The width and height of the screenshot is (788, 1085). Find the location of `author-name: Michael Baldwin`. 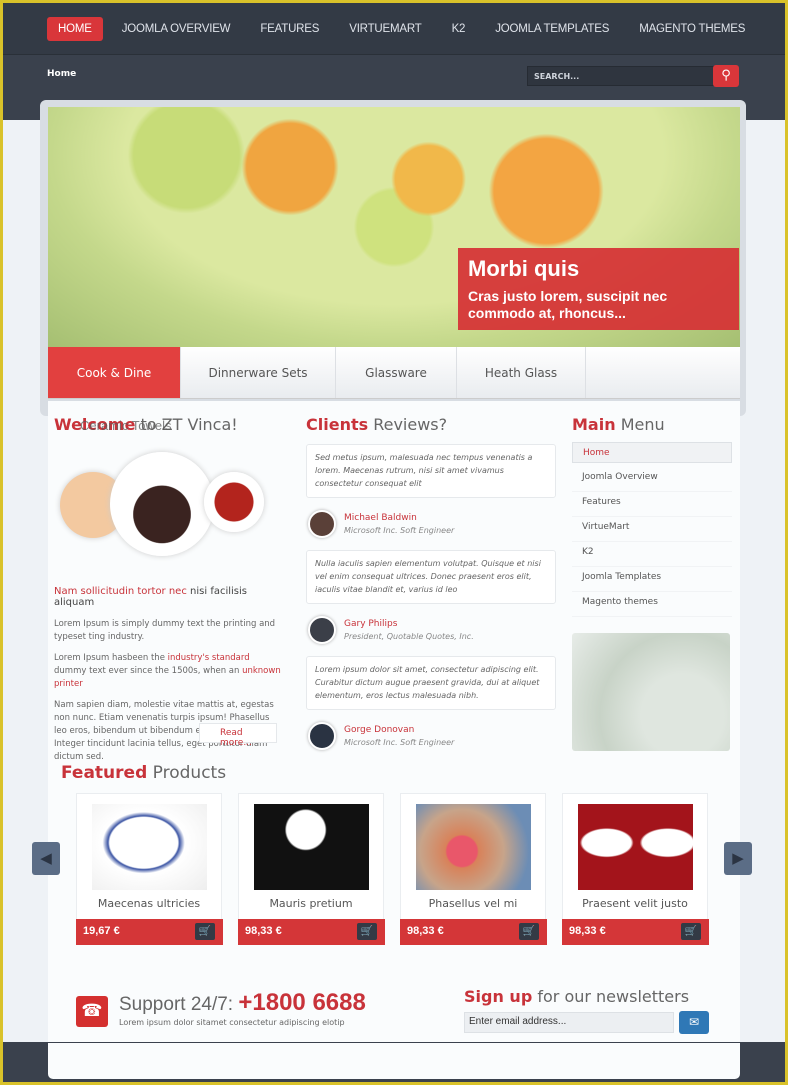

author-name: Michael Baldwin is located at coordinates (399, 518).